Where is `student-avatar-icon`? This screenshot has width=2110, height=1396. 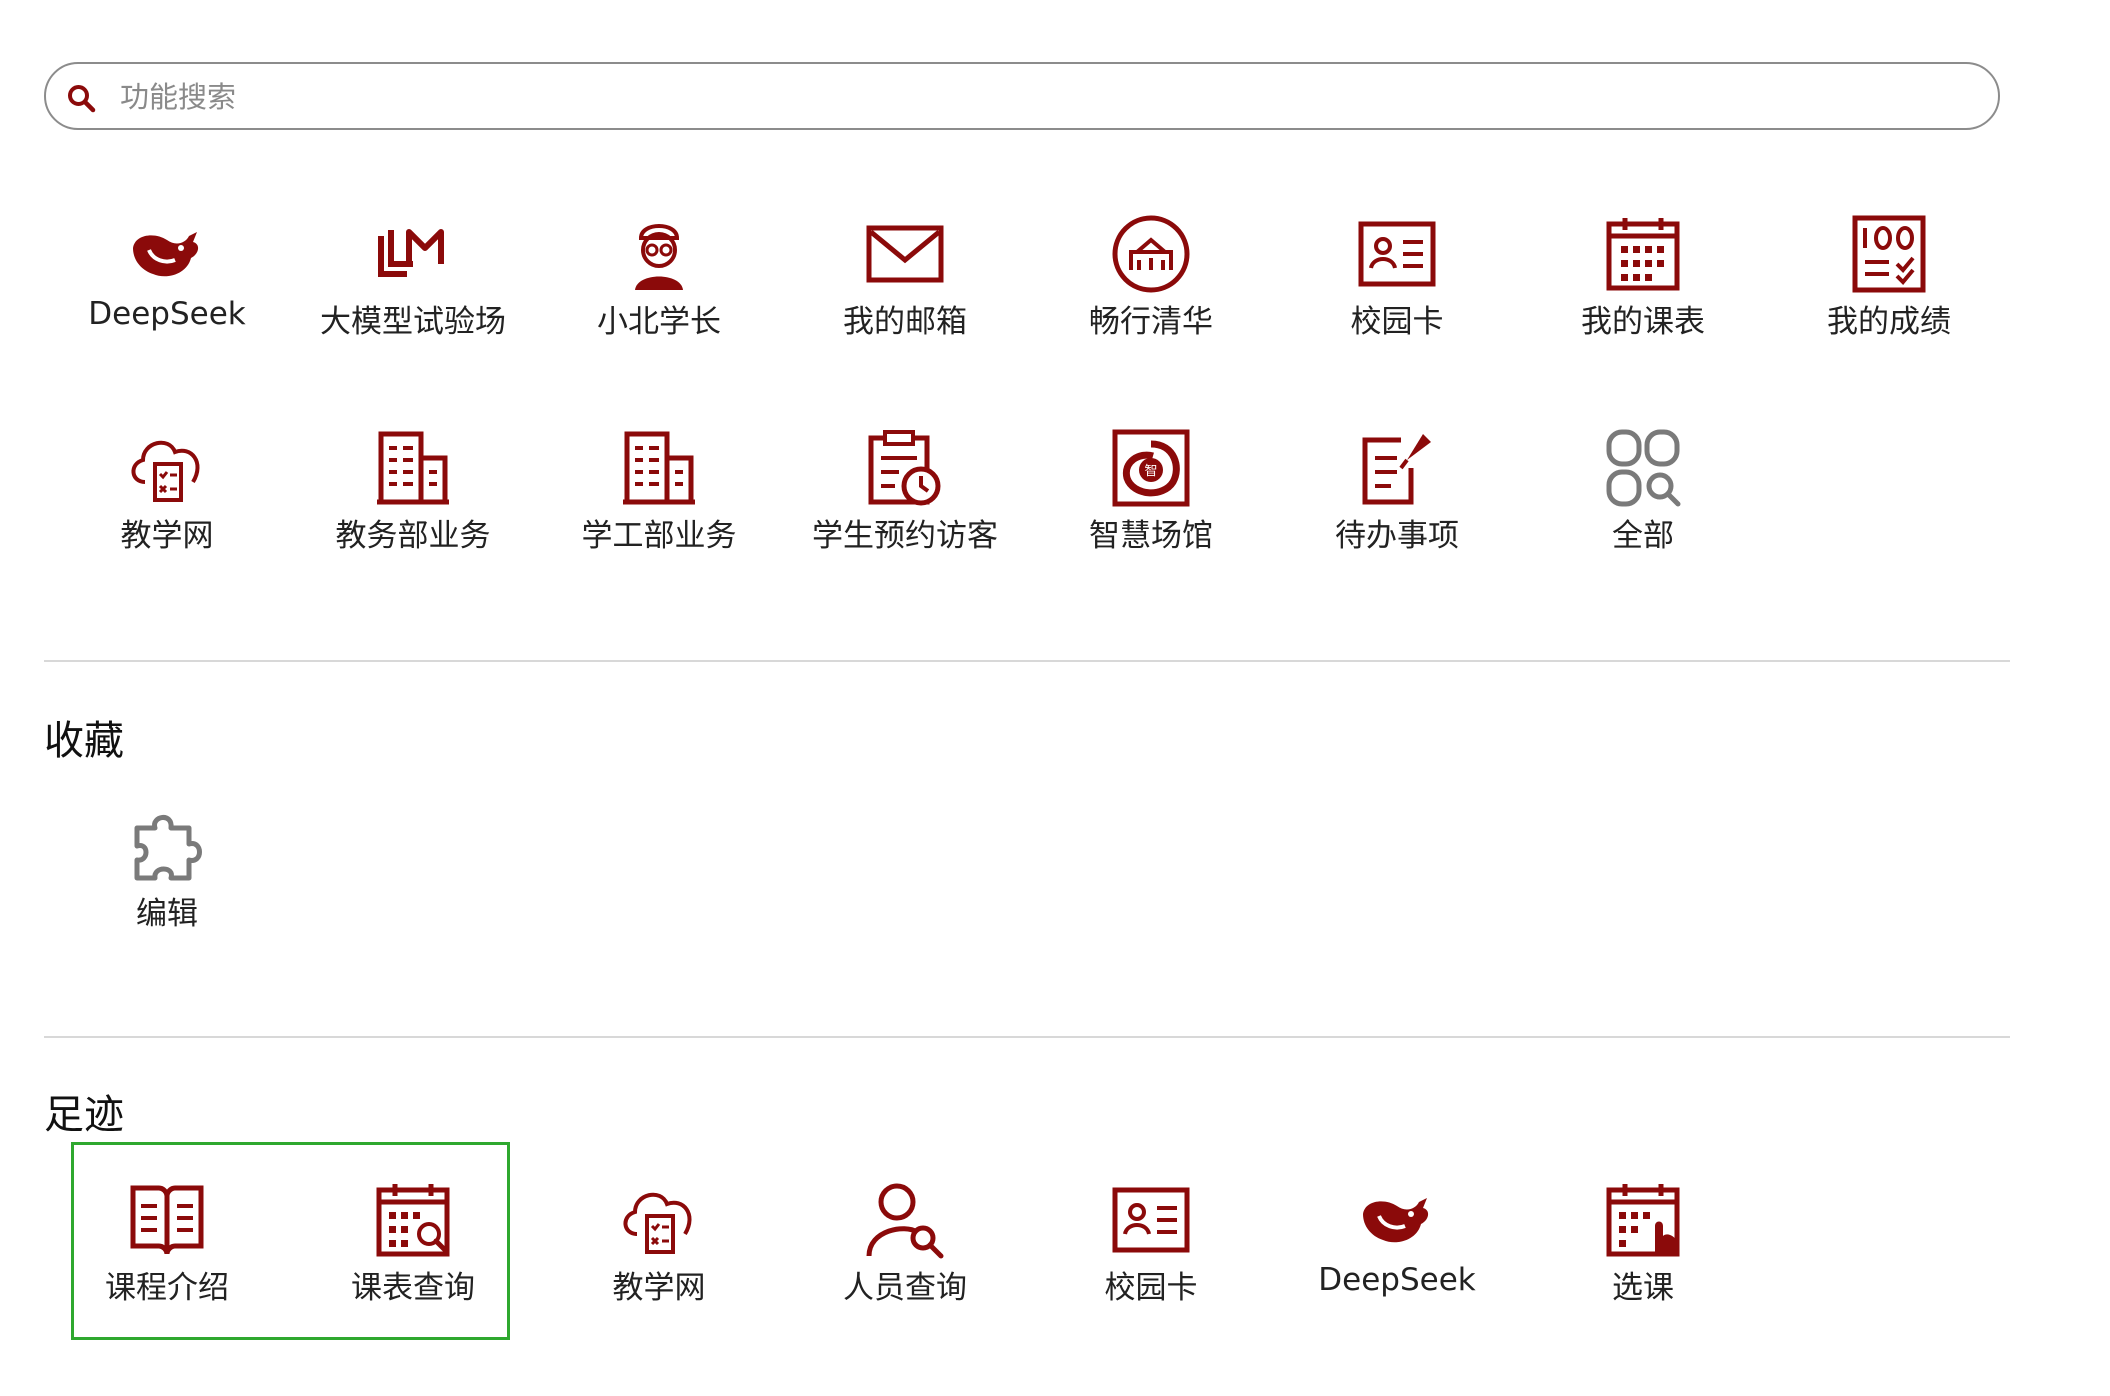 student-avatar-icon is located at coordinates (659, 257).